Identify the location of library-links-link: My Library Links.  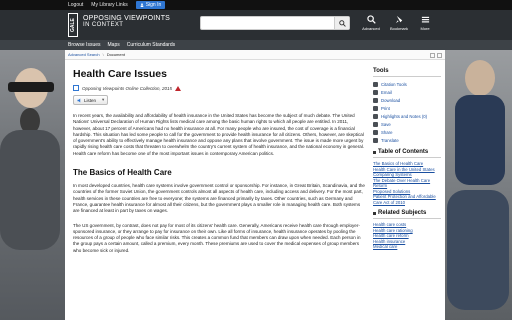
(109, 5).